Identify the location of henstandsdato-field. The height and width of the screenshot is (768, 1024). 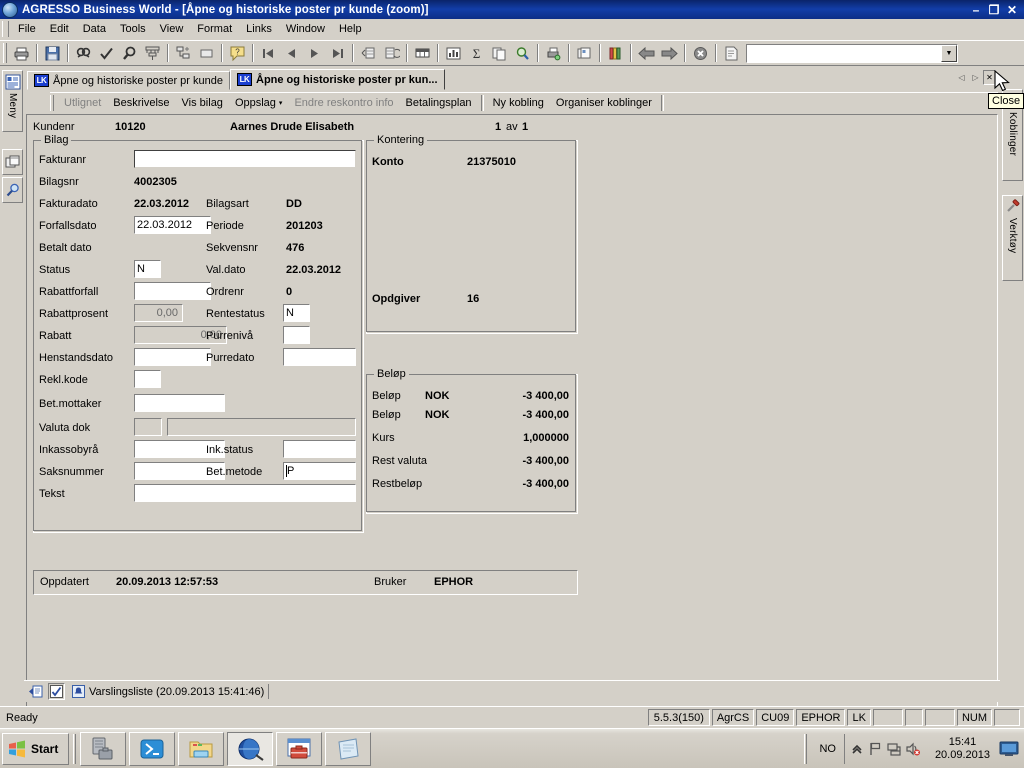
(172, 357).